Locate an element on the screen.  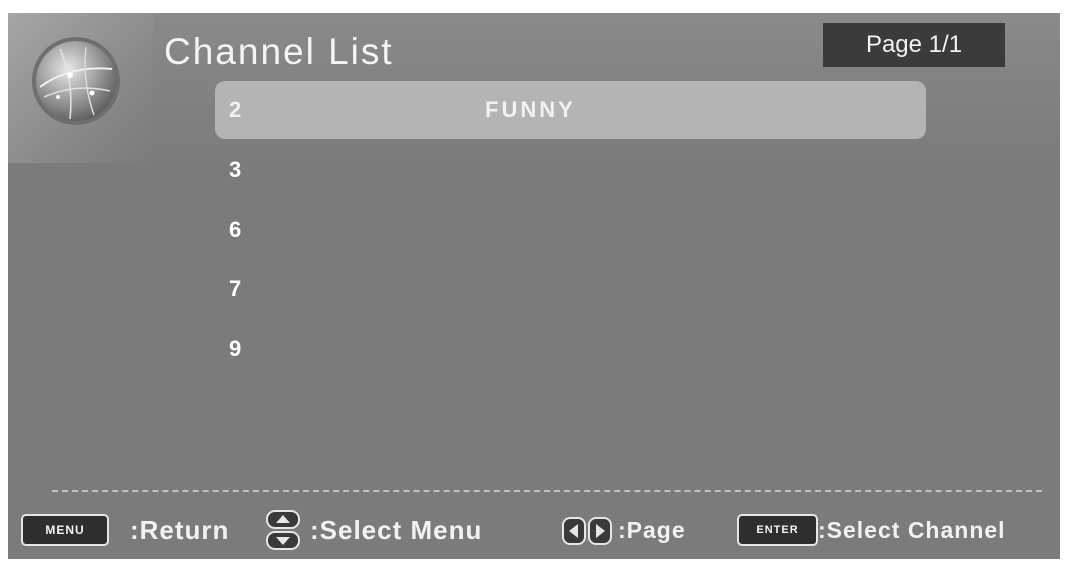
left-right-arrows-icon is located at coordinates (587, 531).